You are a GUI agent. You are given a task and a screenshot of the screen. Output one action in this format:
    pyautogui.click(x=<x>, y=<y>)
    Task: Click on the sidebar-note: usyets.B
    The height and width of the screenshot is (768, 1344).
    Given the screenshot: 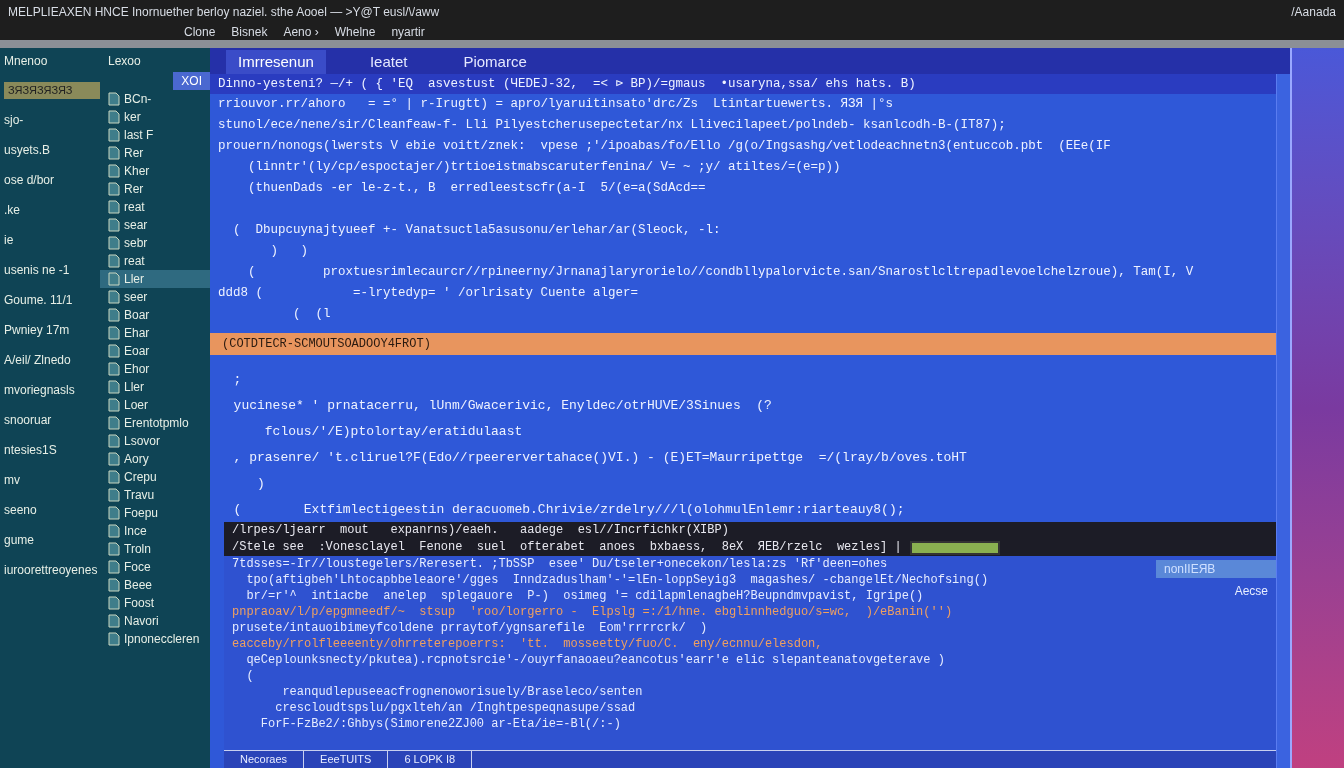 What is the action you would take?
    pyautogui.click(x=28, y=150)
    